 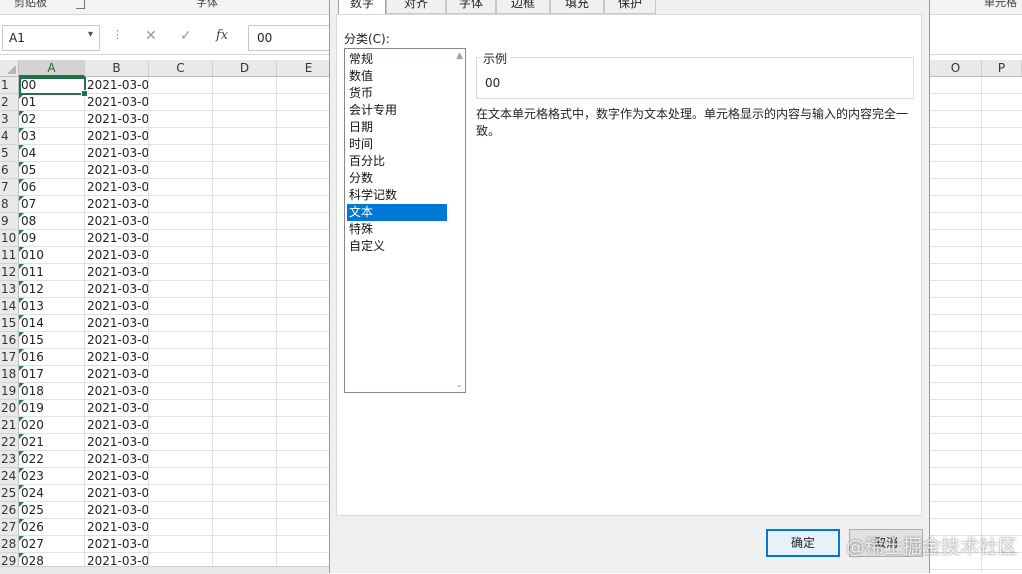 I want to click on name-box: A1 ▾, so click(x=51, y=38).